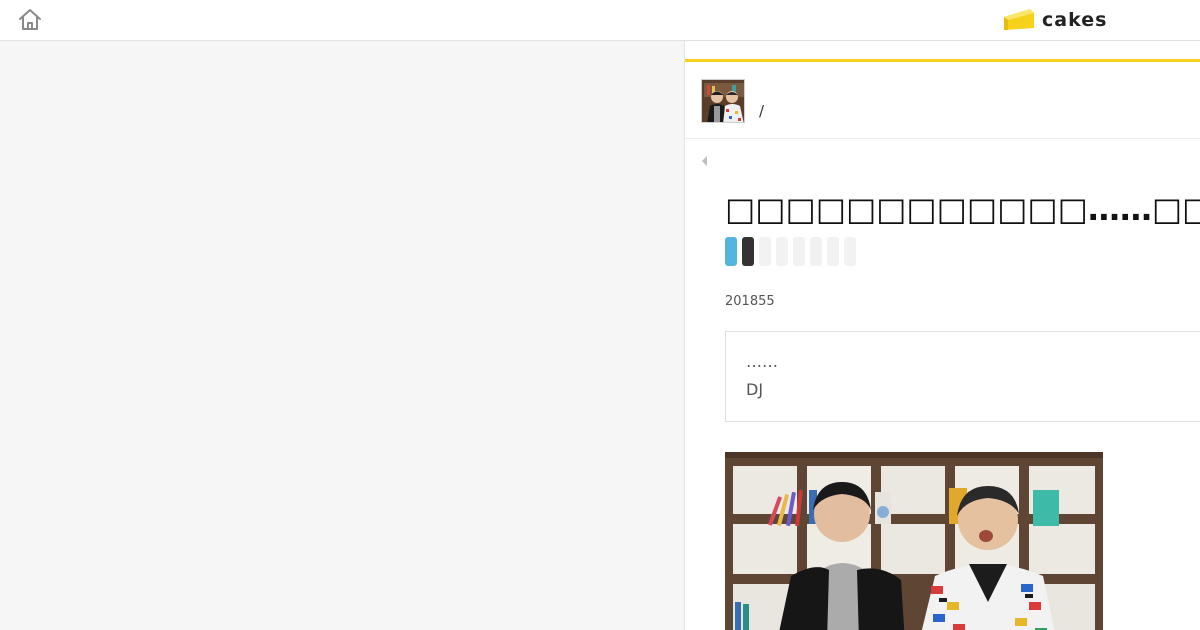 The height and width of the screenshot is (630, 1200). I want to click on lead-summary-box: …… DJ, so click(962, 376).